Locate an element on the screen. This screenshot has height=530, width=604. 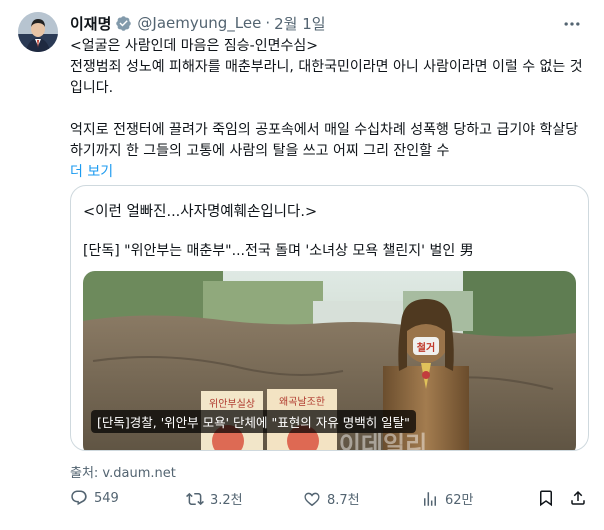
mask-text: 철거 is located at coordinates (426, 347).